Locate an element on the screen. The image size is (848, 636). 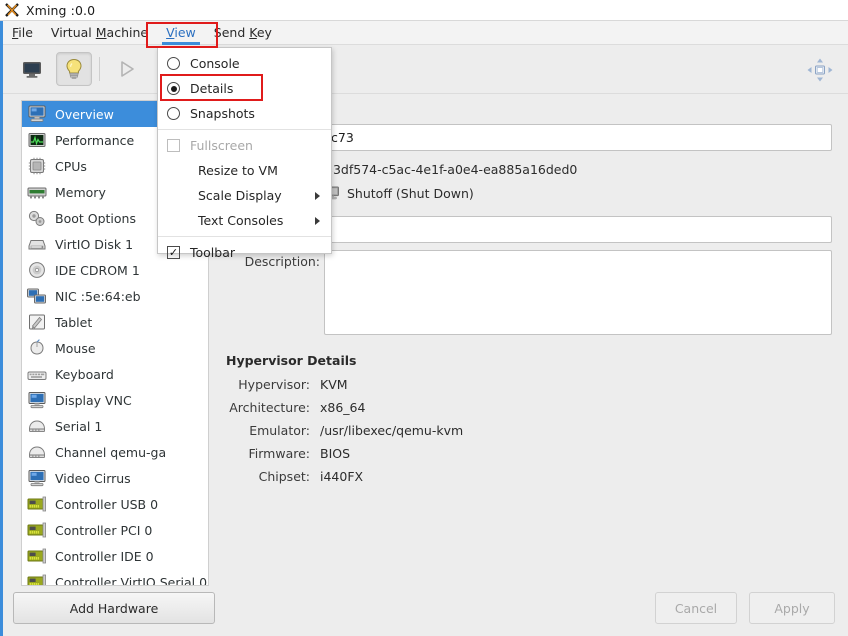
sidebar-item-label: Controller VirtIO Serial 0 is located at coordinates (131, 580).